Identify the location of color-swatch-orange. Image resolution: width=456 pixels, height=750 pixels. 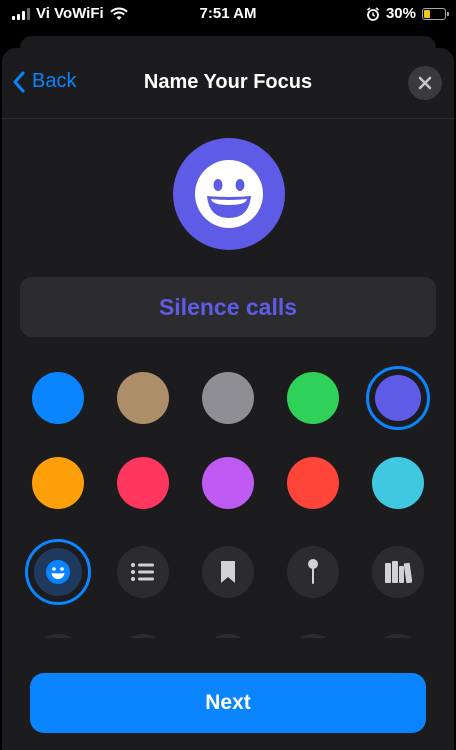
(58, 483).